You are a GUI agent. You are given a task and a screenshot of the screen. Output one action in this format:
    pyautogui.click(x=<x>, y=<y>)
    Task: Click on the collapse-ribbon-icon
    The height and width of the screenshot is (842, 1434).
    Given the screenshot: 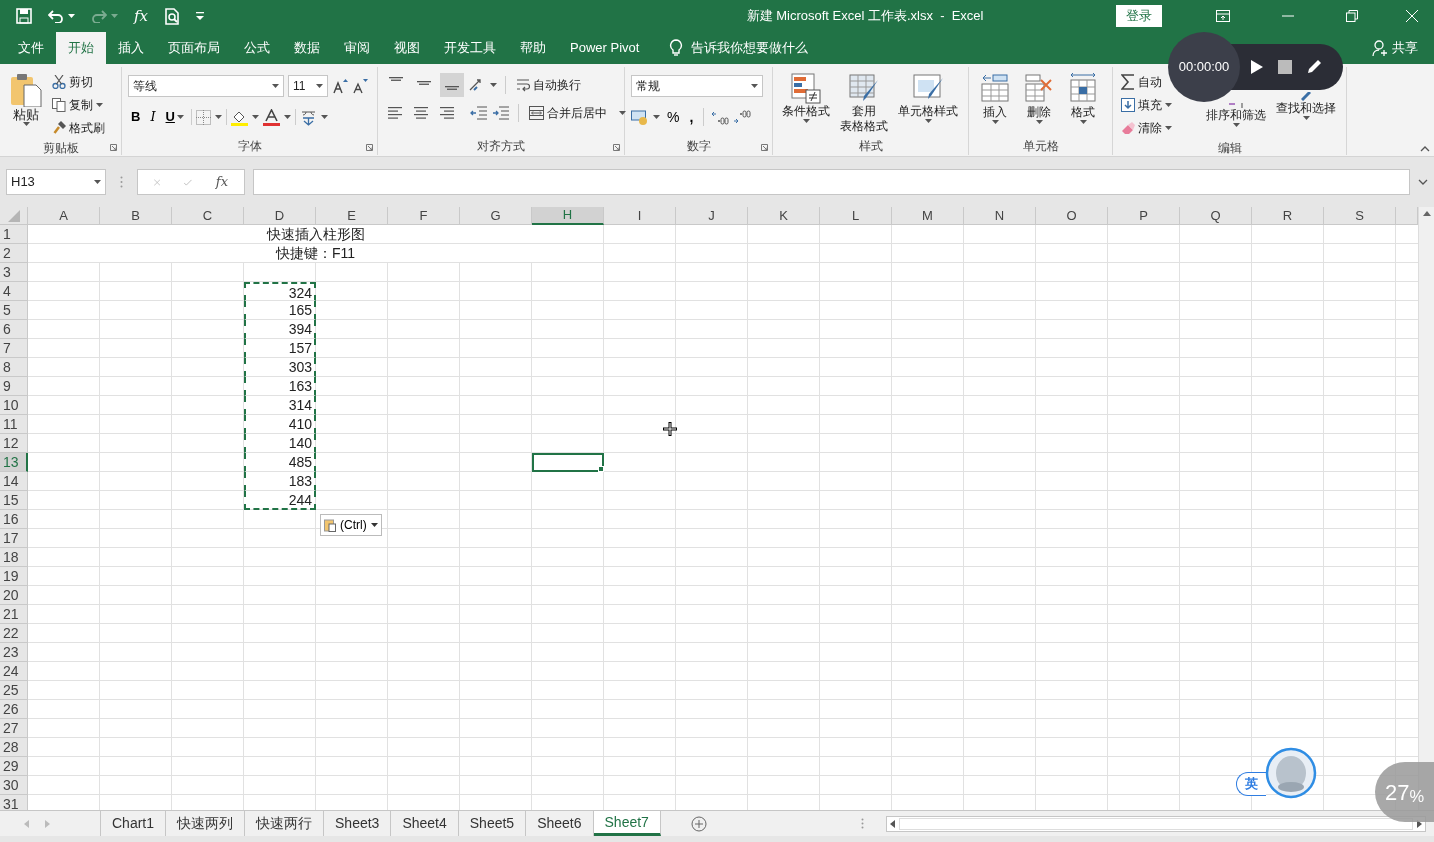 What is the action you would take?
    pyautogui.click(x=1425, y=149)
    